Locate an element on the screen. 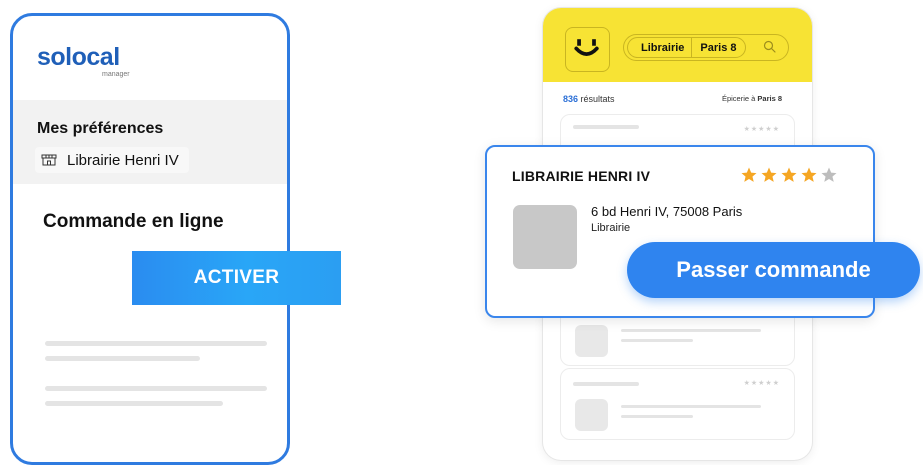 The width and height of the screenshot is (923, 465). search-header: Librairie Paris 8 is located at coordinates (677, 45).